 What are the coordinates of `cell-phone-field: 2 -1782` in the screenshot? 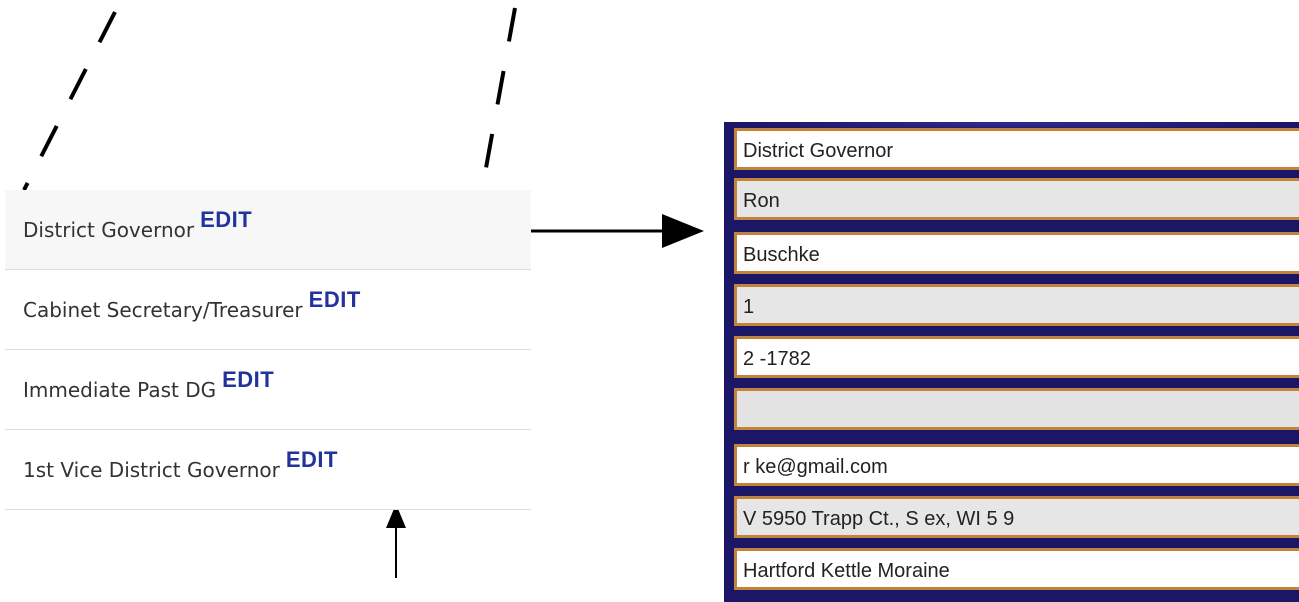 It's located at (1016, 357).